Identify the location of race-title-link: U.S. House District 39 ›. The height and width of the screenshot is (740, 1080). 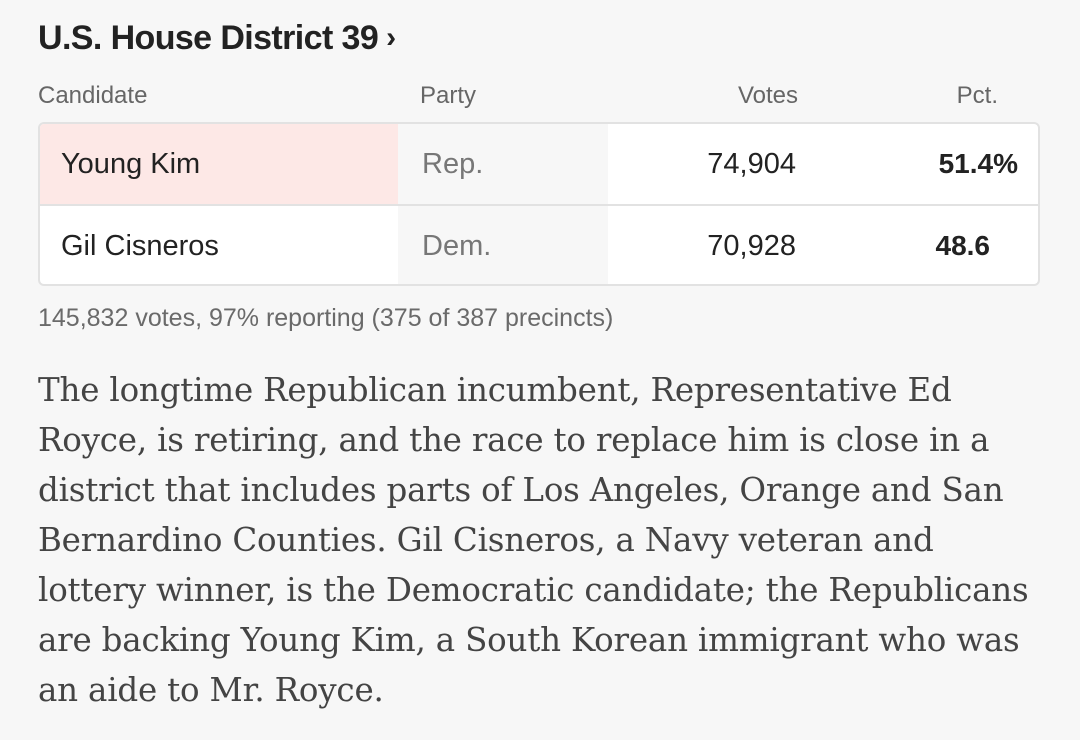
(217, 38).